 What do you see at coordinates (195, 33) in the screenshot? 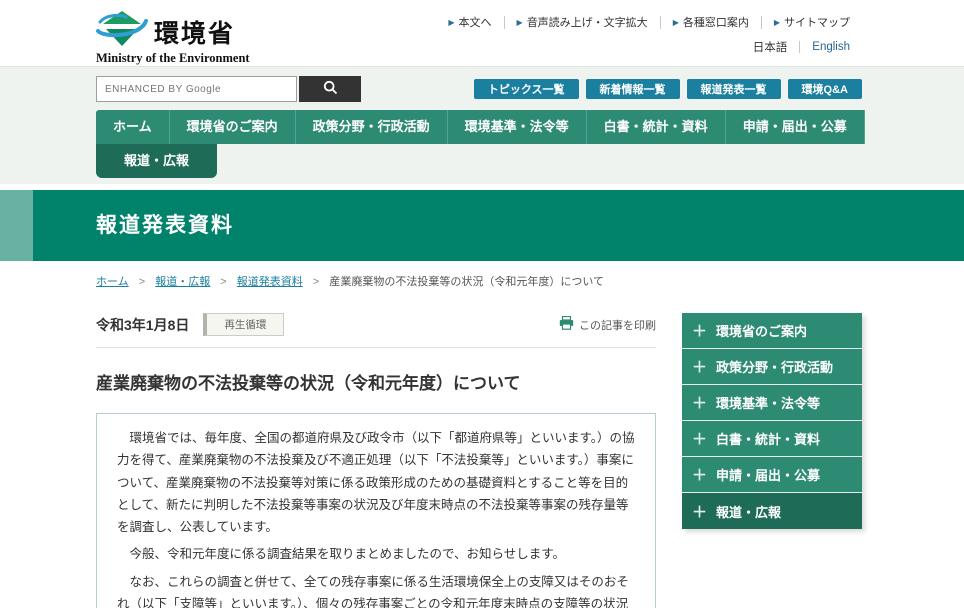
I see `logo-title: 環境省` at bounding box center [195, 33].